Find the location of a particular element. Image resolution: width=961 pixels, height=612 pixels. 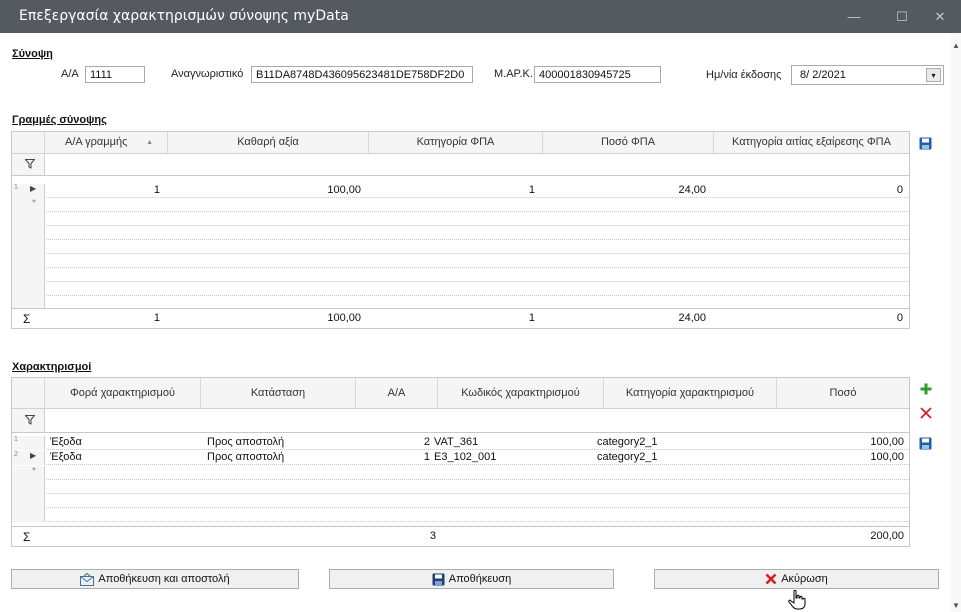

col-vat-category: Κατηγορία ΦΠΑ is located at coordinates (456, 143).